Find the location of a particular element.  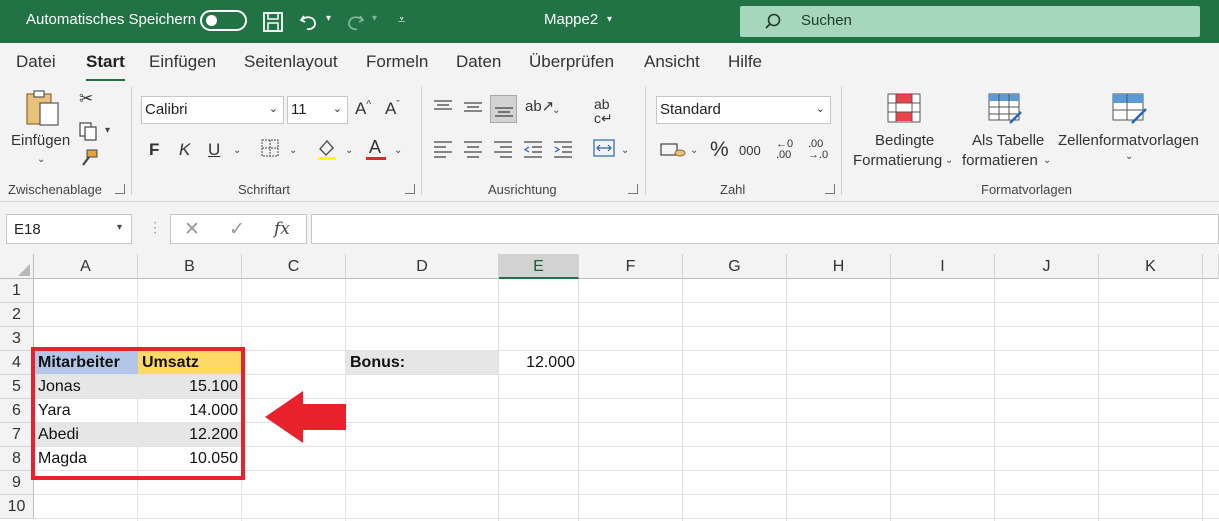

align-middle-icon is located at coordinates (473, 107).